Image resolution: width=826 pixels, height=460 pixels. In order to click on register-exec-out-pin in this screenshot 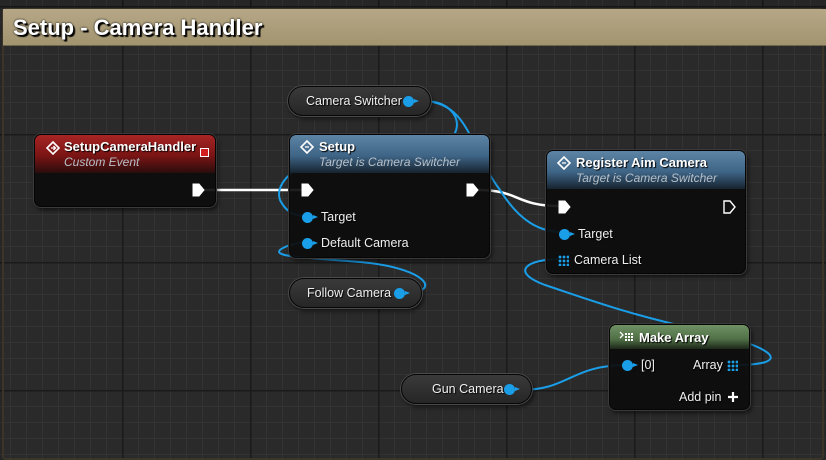, I will do `click(729, 207)`.